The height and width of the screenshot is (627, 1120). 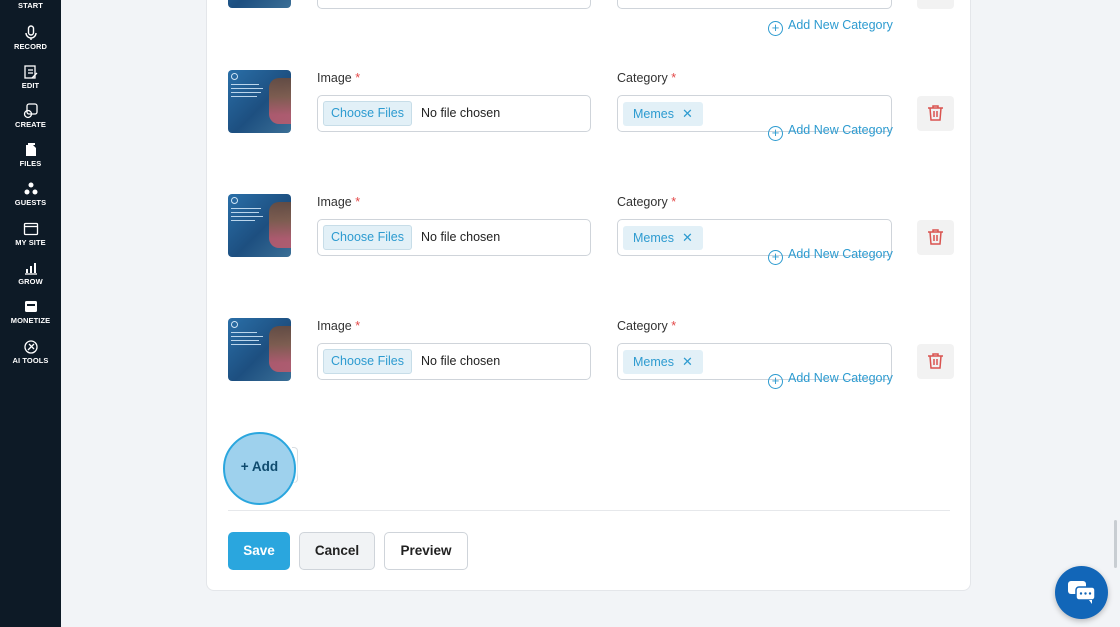 I want to click on sidebar-item-label: AI TOOLS, so click(x=30, y=360).